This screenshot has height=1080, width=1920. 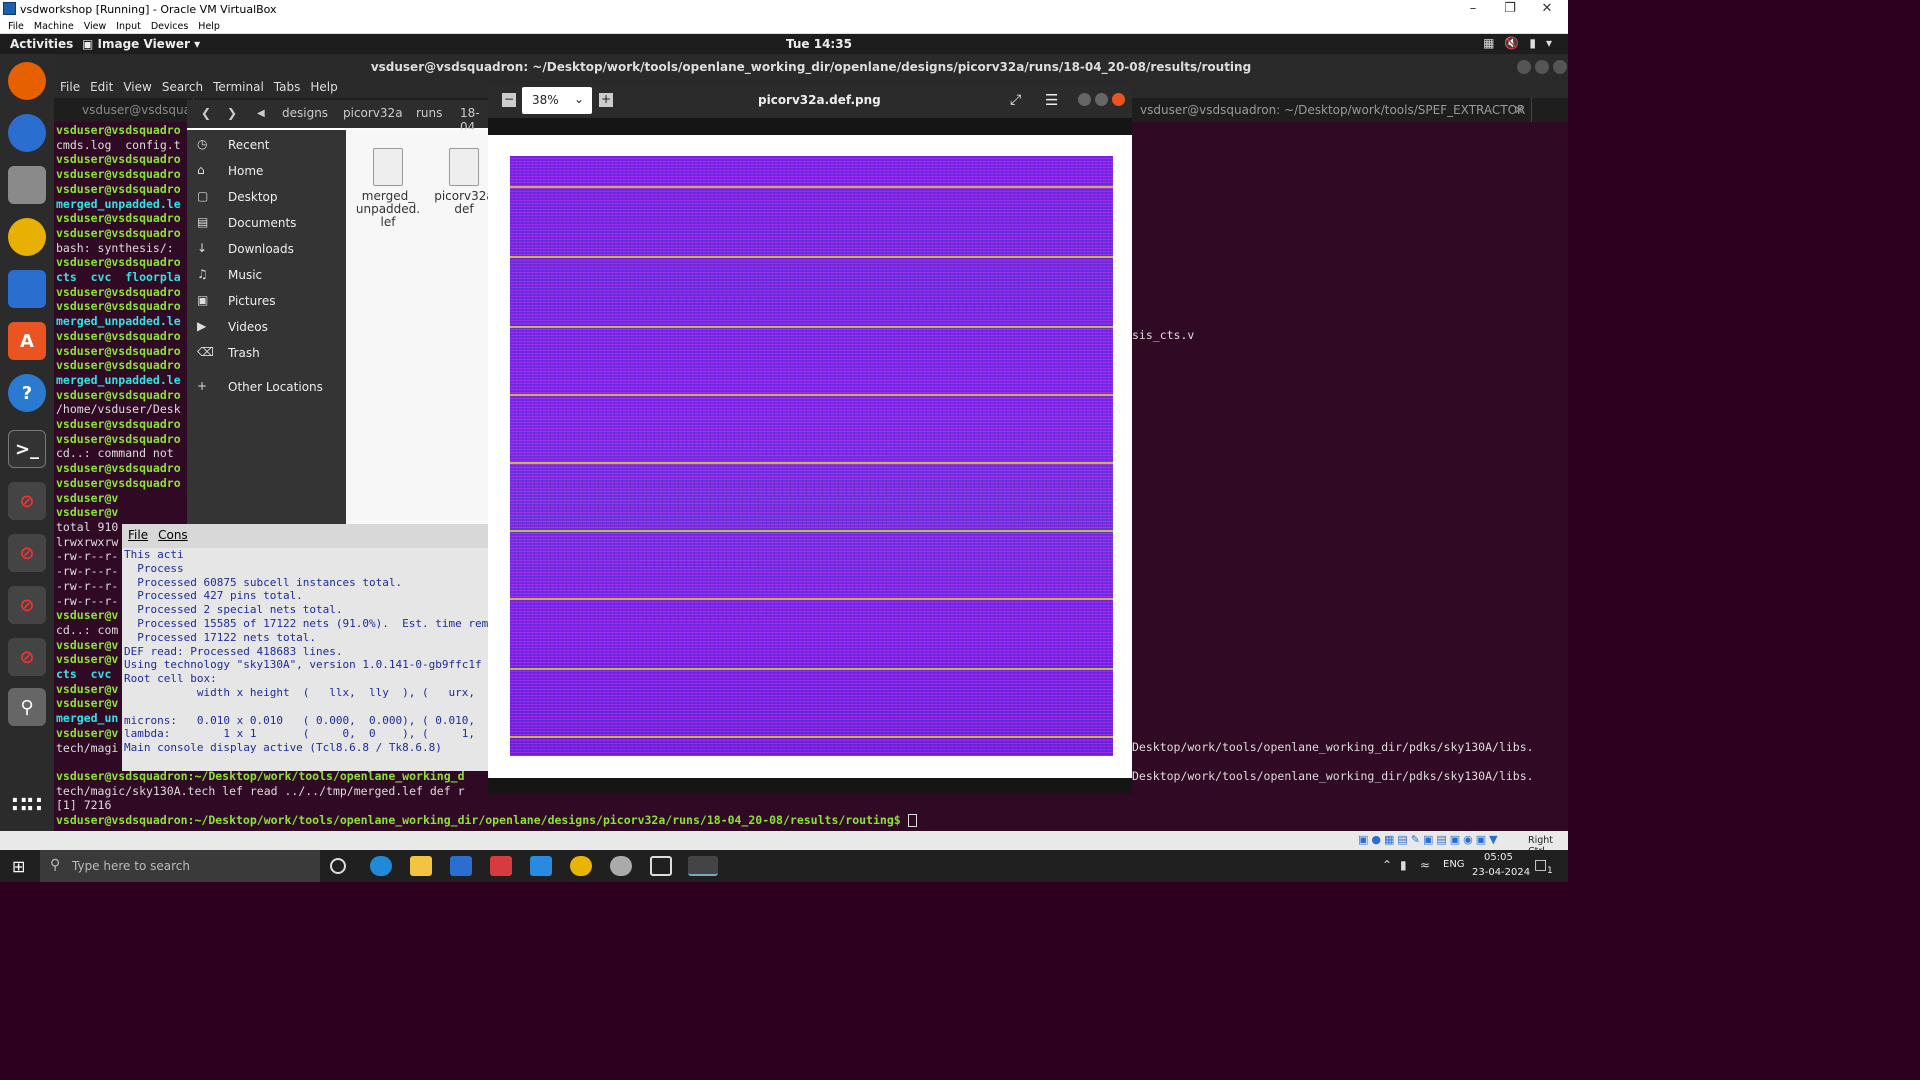 I want to click on document-icon, so click(x=464, y=167).